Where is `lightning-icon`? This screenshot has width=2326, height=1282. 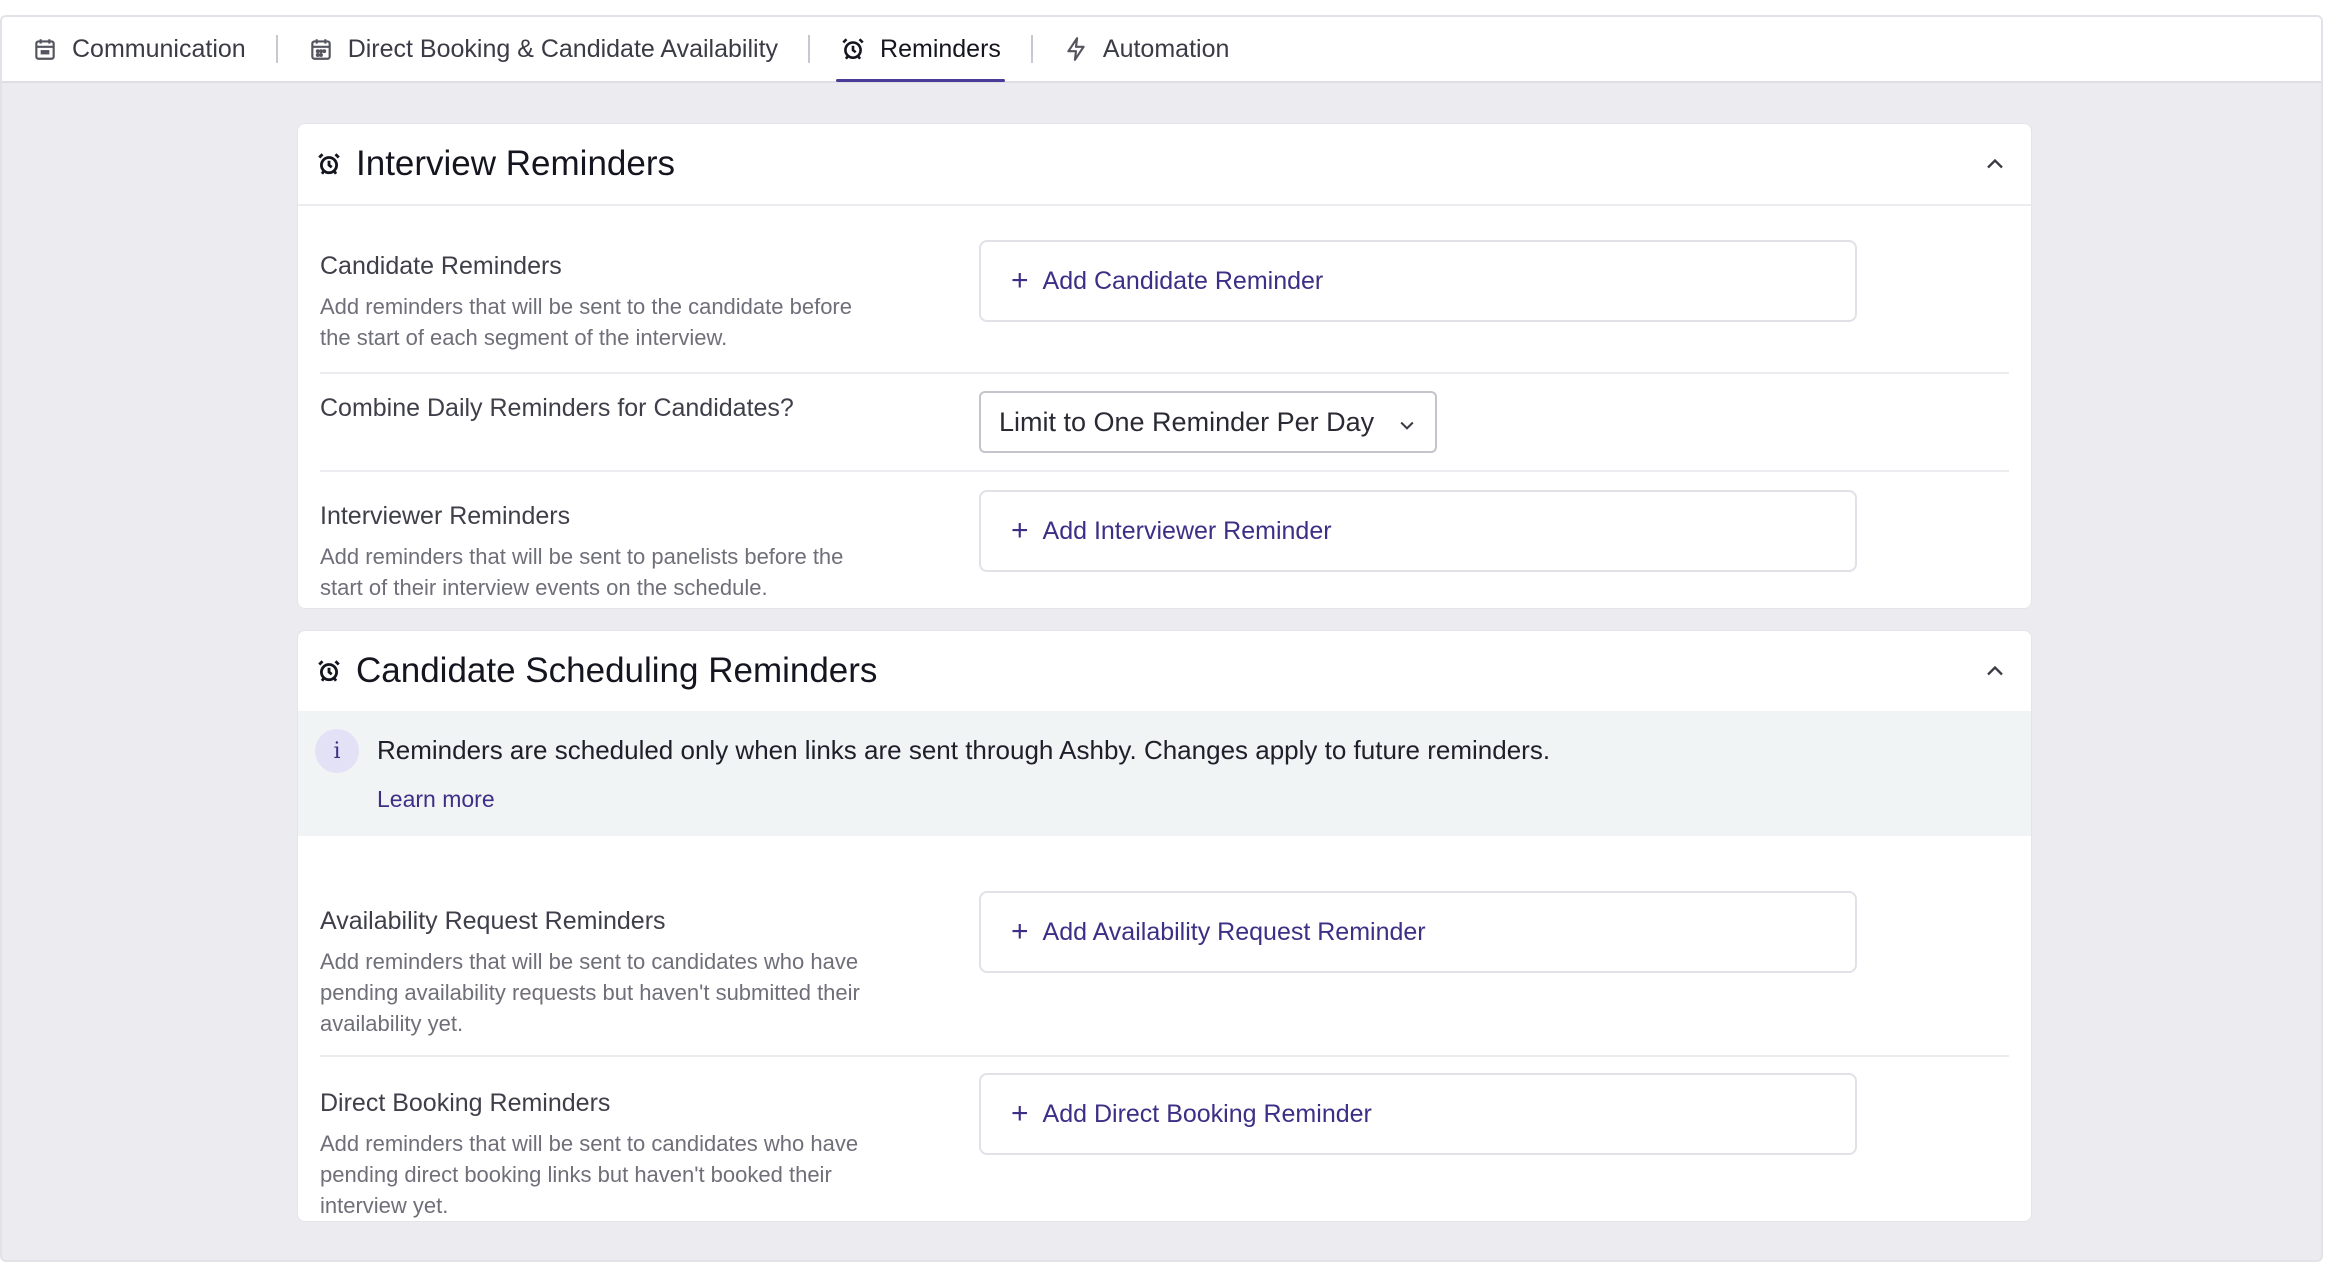 lightning-icon is located at coordinates (1076, 49).